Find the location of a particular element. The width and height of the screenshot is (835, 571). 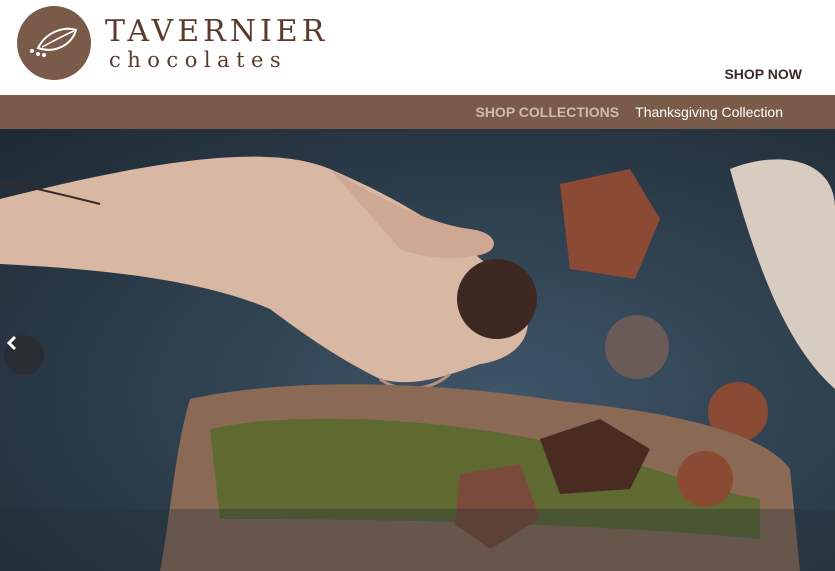

slider-prev-button is located at coordinates (24, 355).